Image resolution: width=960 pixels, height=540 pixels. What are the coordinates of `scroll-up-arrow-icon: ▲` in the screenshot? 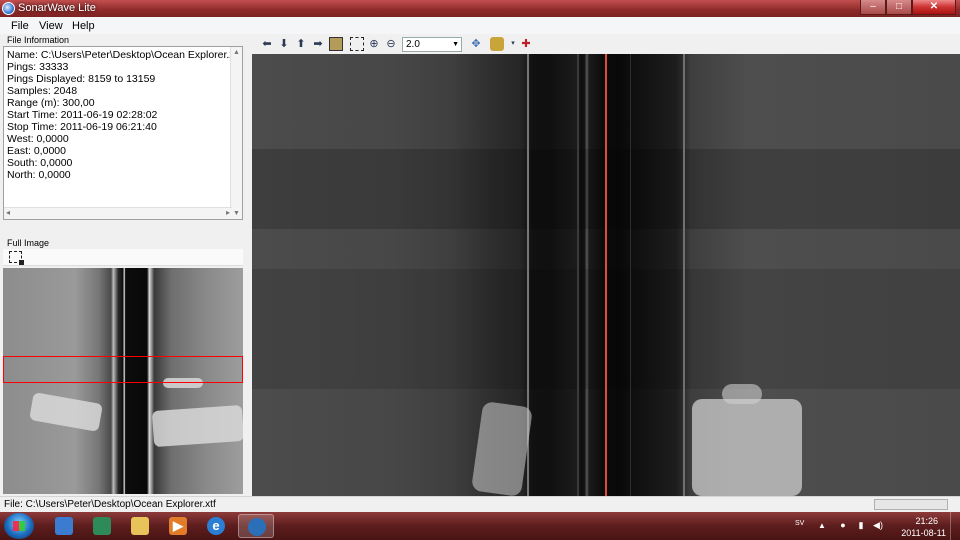 It's located at (236, 52).